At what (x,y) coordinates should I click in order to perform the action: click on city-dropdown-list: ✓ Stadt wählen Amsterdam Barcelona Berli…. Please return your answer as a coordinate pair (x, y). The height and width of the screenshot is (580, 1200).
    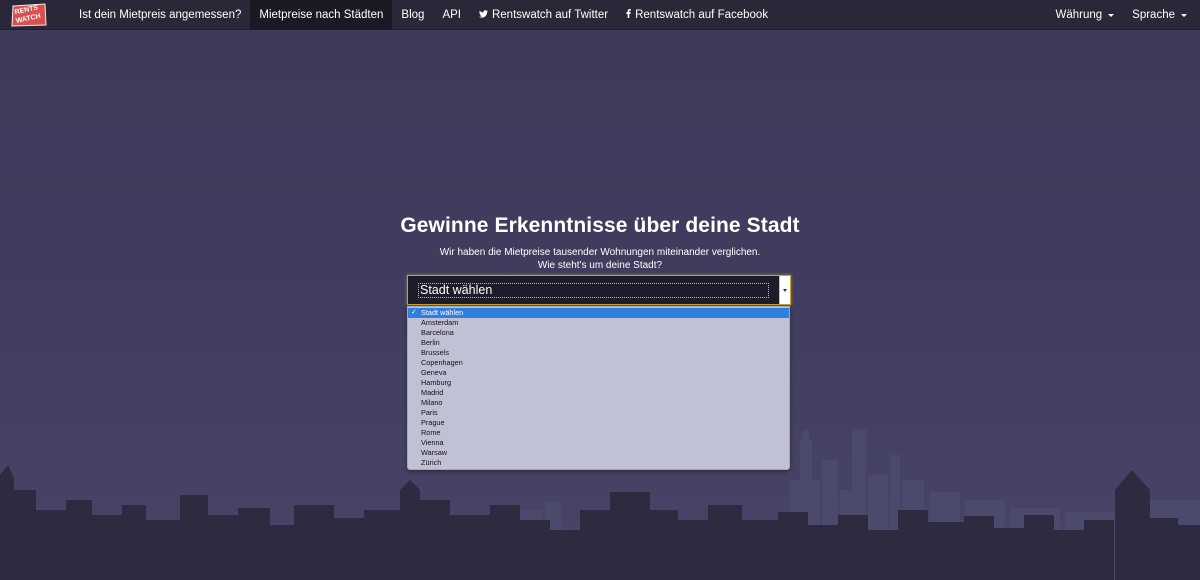
    Looking at the image, I should click on (598, 388).